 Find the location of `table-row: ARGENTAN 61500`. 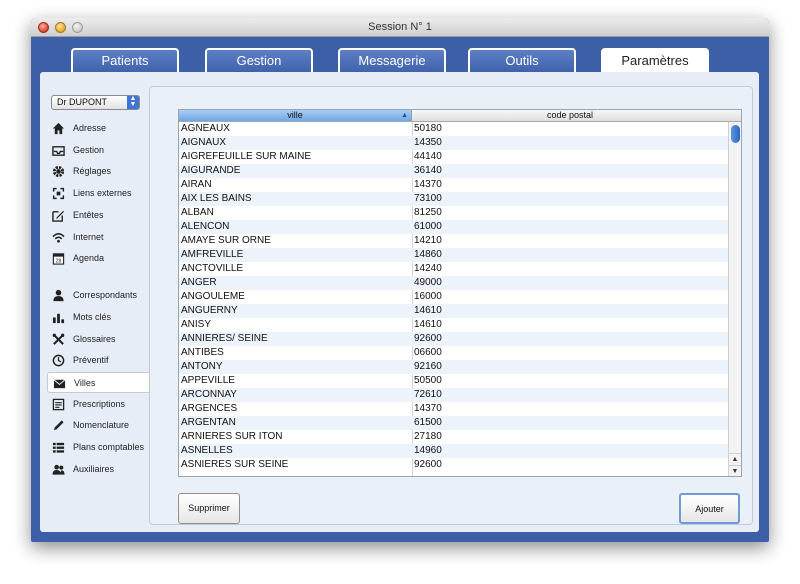

table-row: ARGENTAN 61500 is located at coordinates (453, 423).